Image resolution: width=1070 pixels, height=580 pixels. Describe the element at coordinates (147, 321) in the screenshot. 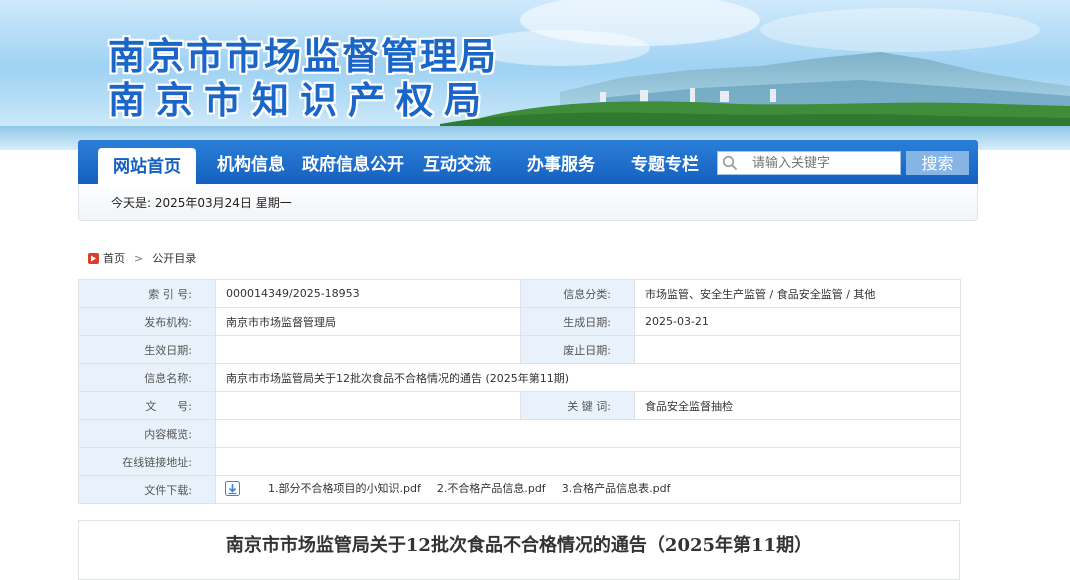

I see `publisher-label: 发布机构:` at that location.